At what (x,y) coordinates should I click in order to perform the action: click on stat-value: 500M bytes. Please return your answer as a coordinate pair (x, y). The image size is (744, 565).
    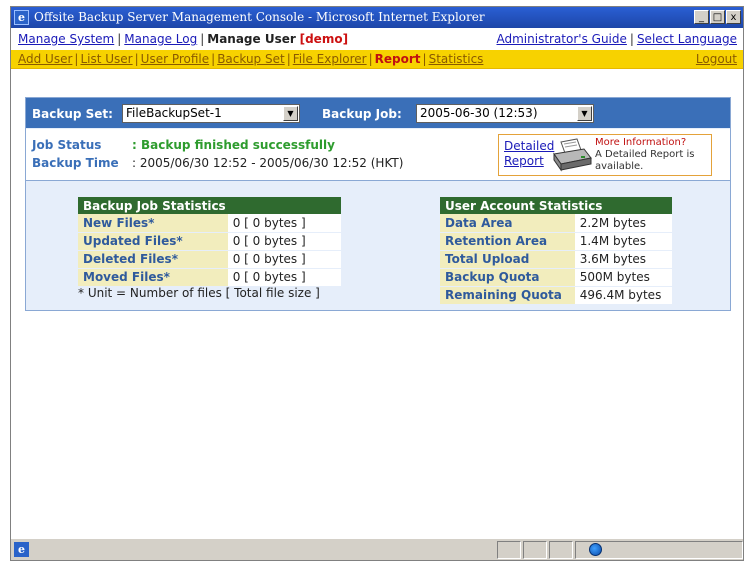
    Looking at the image, I should click on (623, 277).